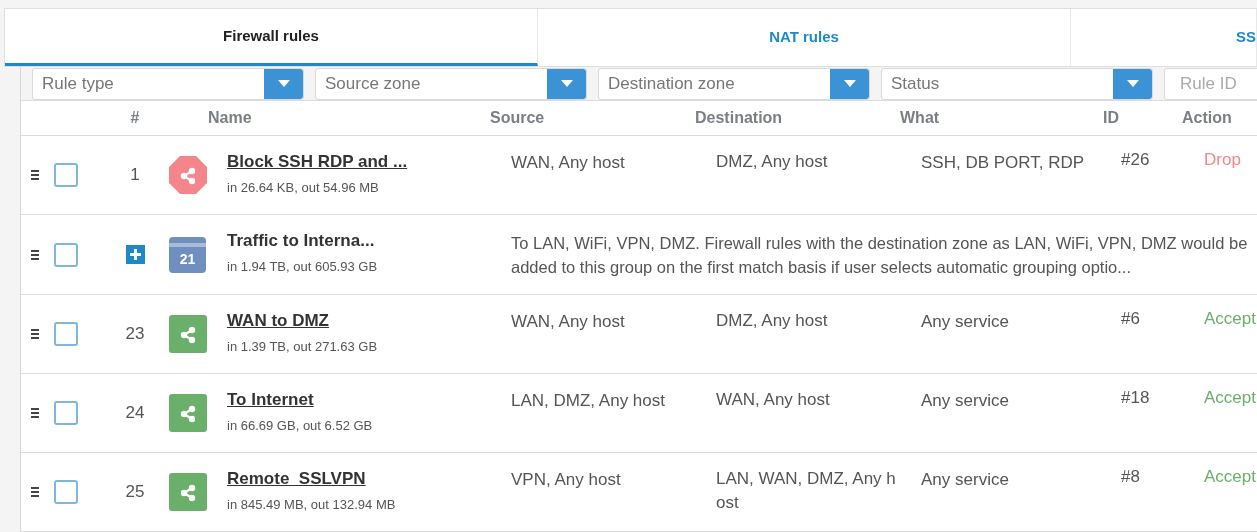 Image resolution: width=1257 pixels, height=532 pixels. Describe the element at coordinates (270, 399) in the screenshot. I see `rule-name-link: To Internet` at that location.